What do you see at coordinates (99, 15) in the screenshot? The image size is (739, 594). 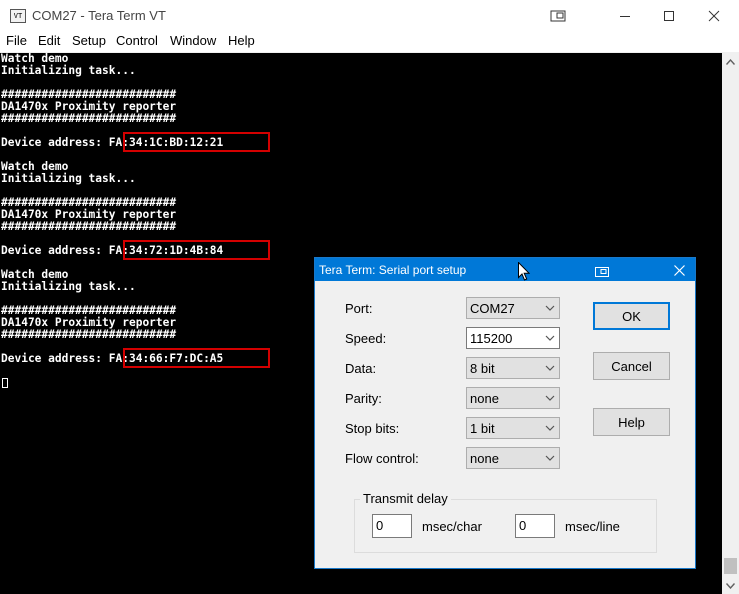 I see `window-title: COM27 - Tera Term VT` at bounding box center [99, 15].